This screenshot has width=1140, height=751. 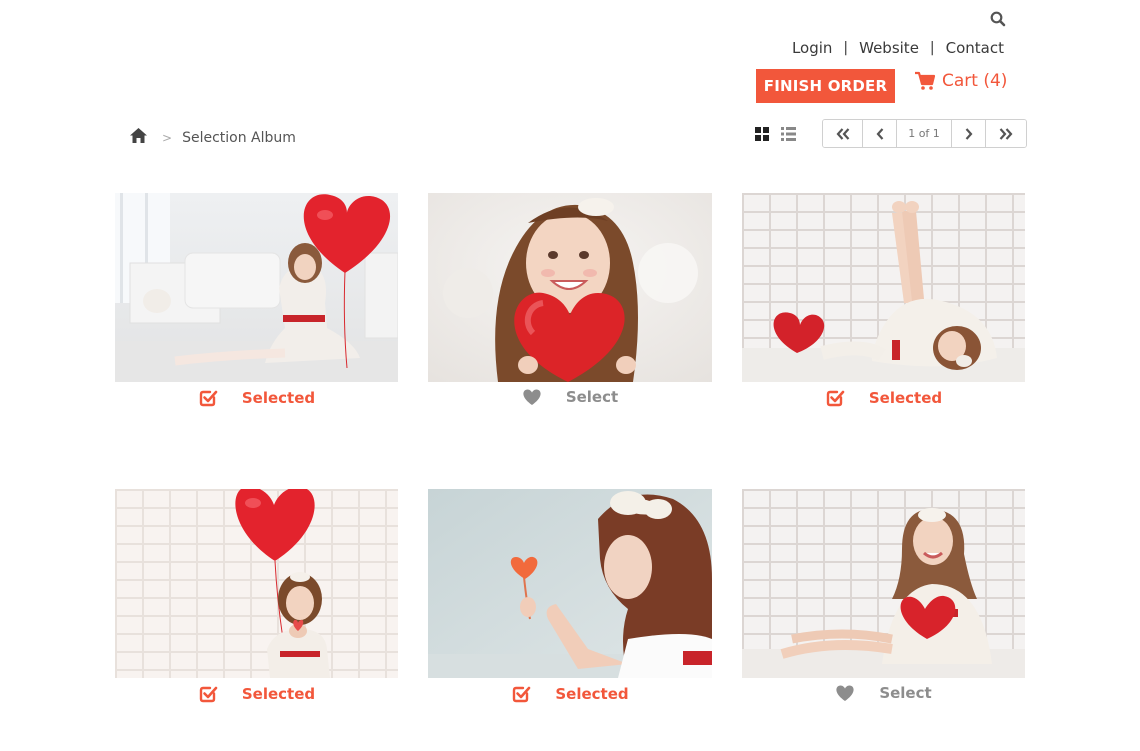 I want to click on website-link: Website, so click(x=889, y=48).